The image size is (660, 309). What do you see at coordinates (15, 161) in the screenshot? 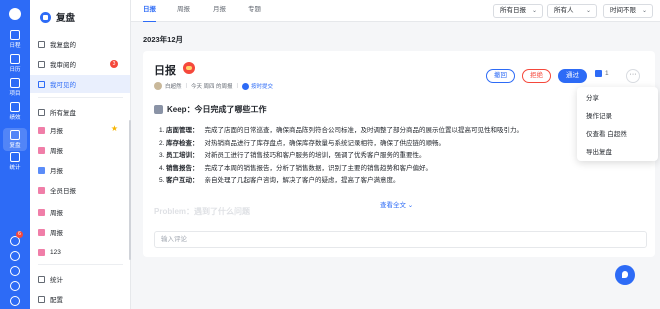
I see `rail-item-stats: 统计` at bounding box center [15, 161].